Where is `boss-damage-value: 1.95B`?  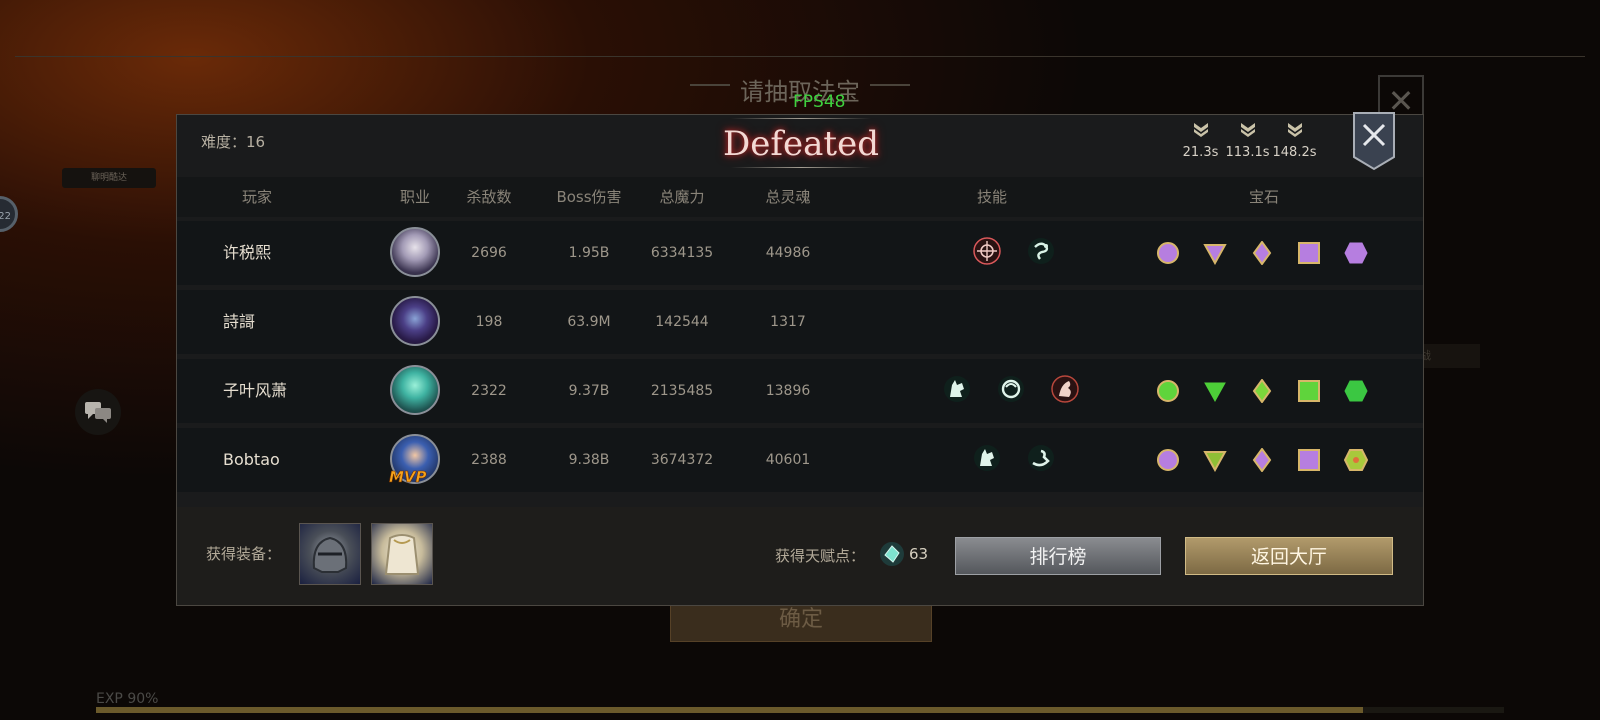
boss-damage-value: 1.95B is located at coordinates (589, 253).